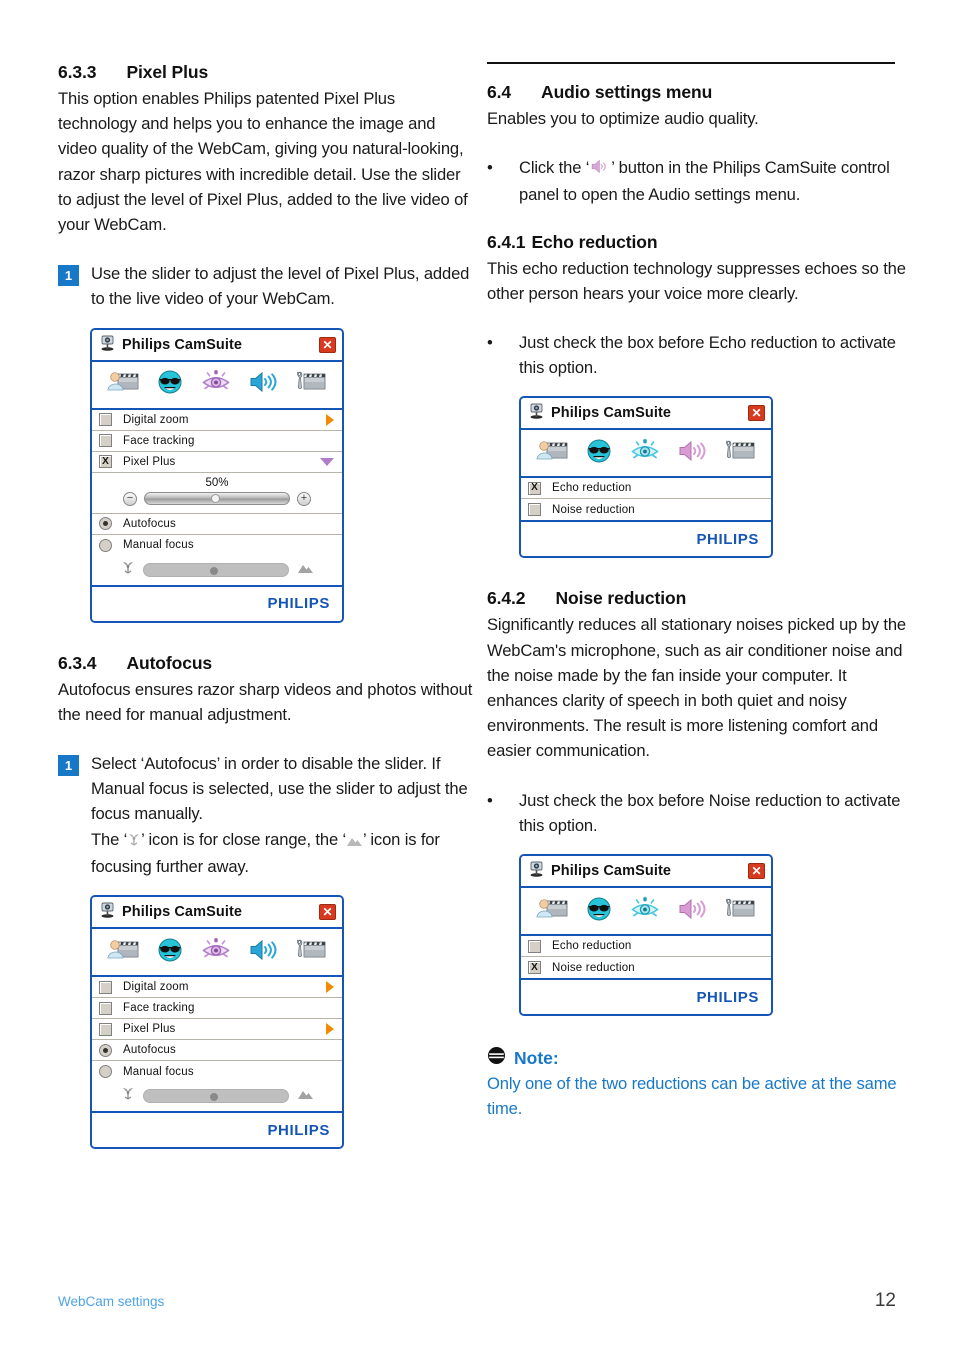 The height and width of the screenshot is (1350, 954). I want to click on option-row-noise-reduction: Noise reduction, so click(646, 509).